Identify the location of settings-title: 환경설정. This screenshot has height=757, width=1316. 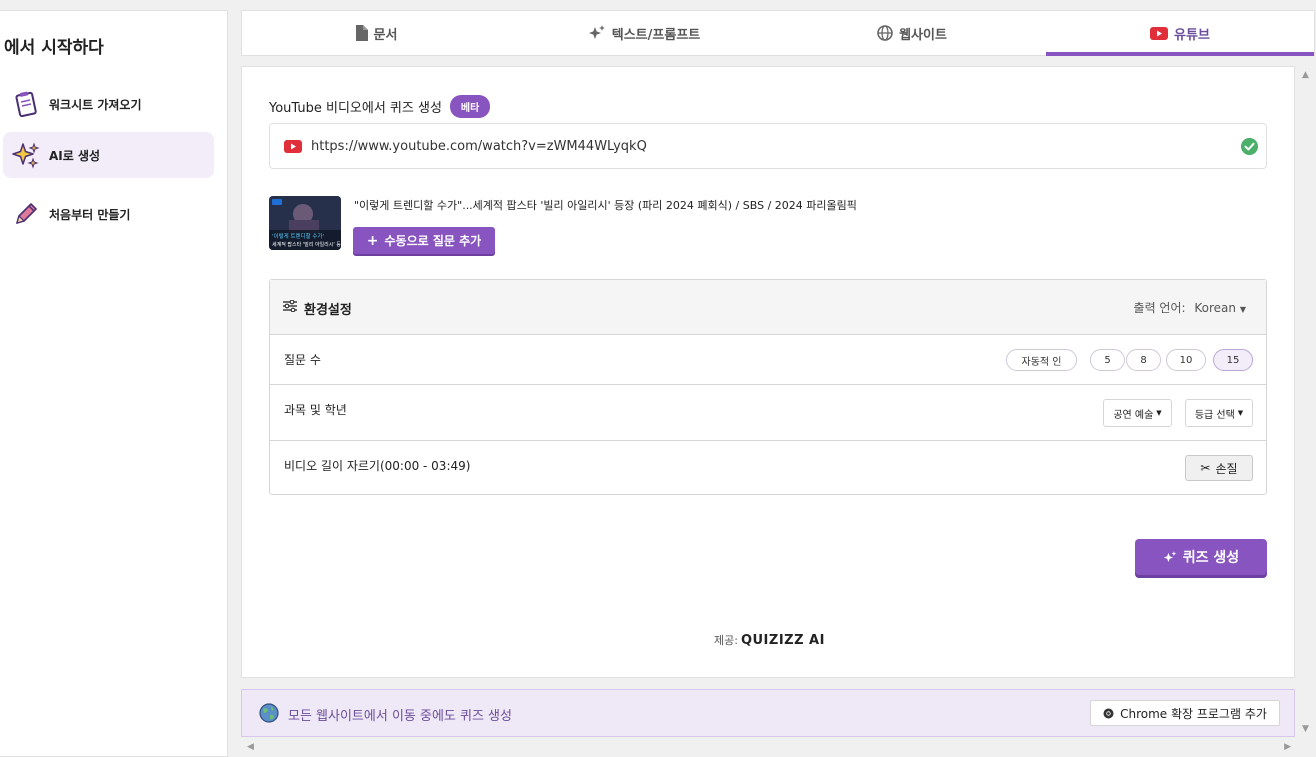
(328, 310).